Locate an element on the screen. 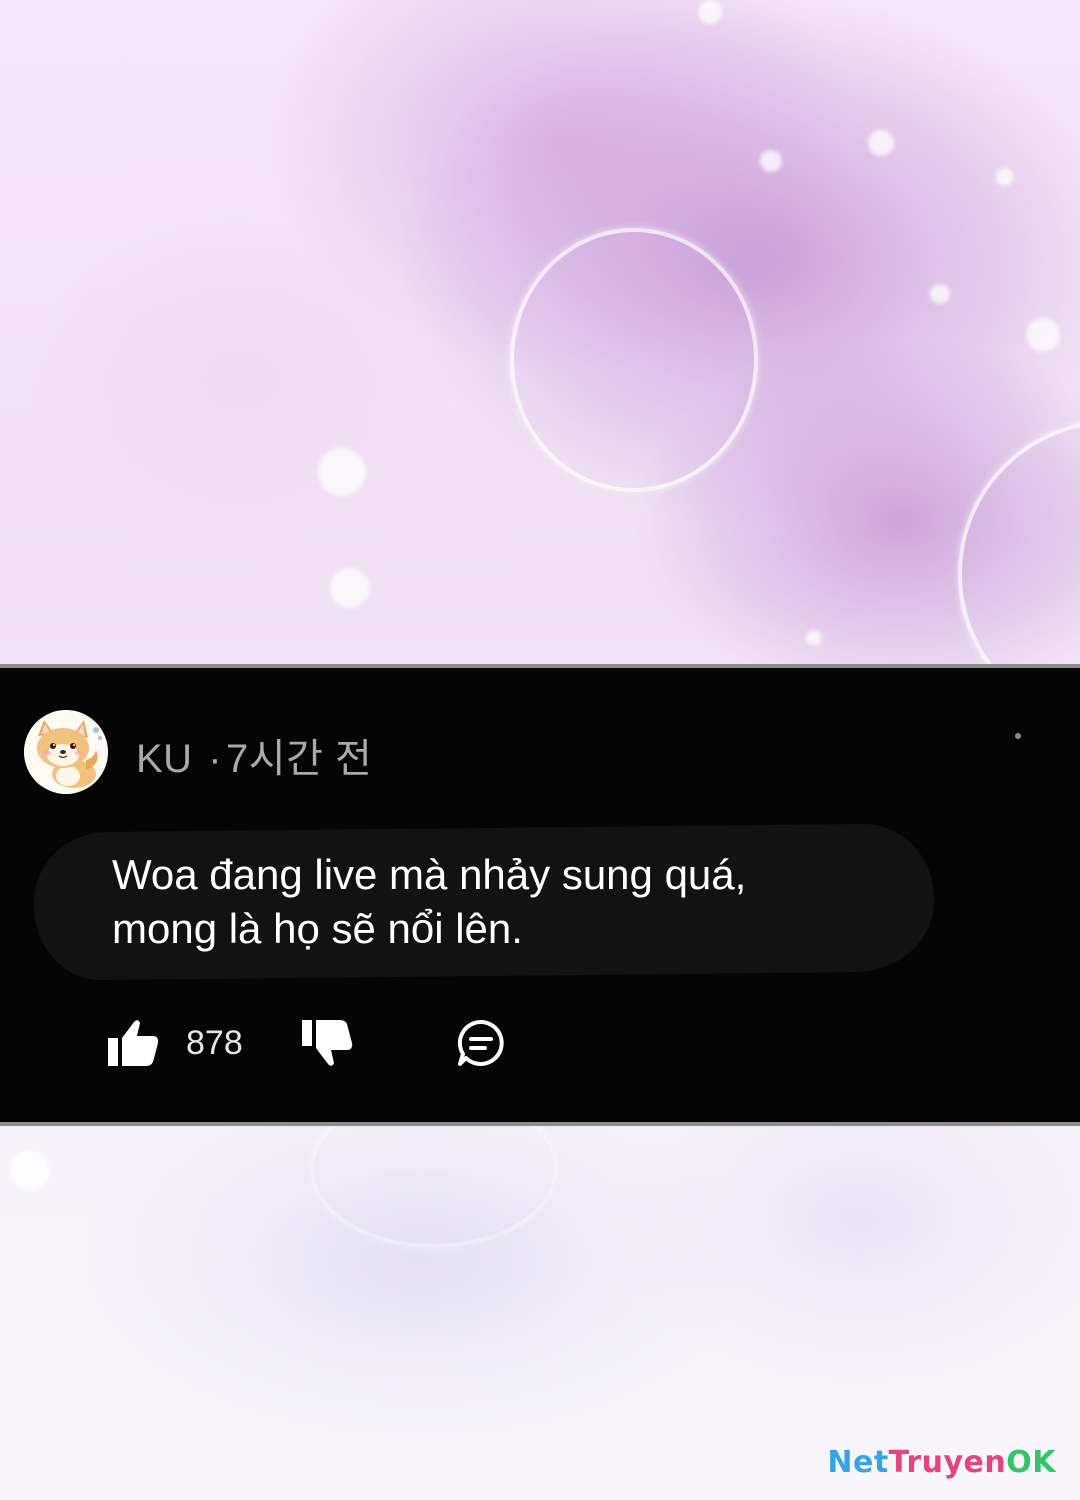 The height and width of the screenshot is (1500, 1080). shiba-dog-avatar-icon is located at coordinates (66, 752).